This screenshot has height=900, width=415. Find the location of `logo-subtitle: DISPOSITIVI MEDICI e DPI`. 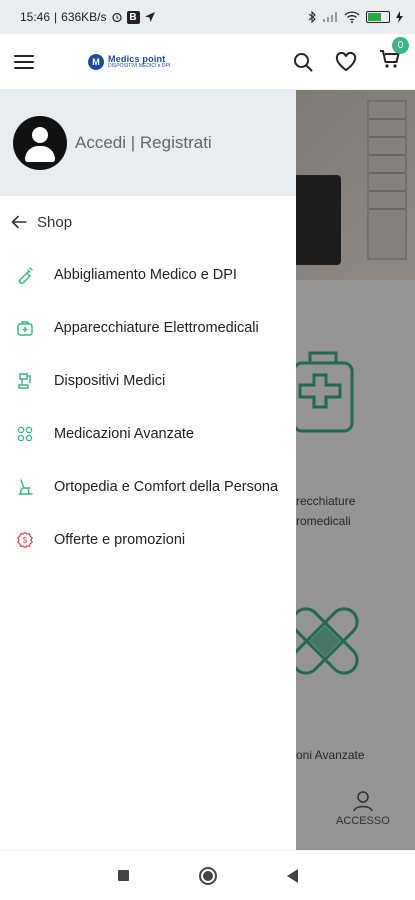

logo-subtitle: DISPOSITIVI MEDICI e DPI is located at coordinates (139, 65).